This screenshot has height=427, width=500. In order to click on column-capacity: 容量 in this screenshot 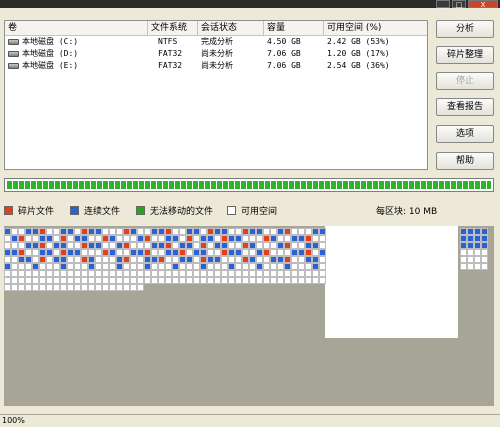, I will do `click(294, 28)`.